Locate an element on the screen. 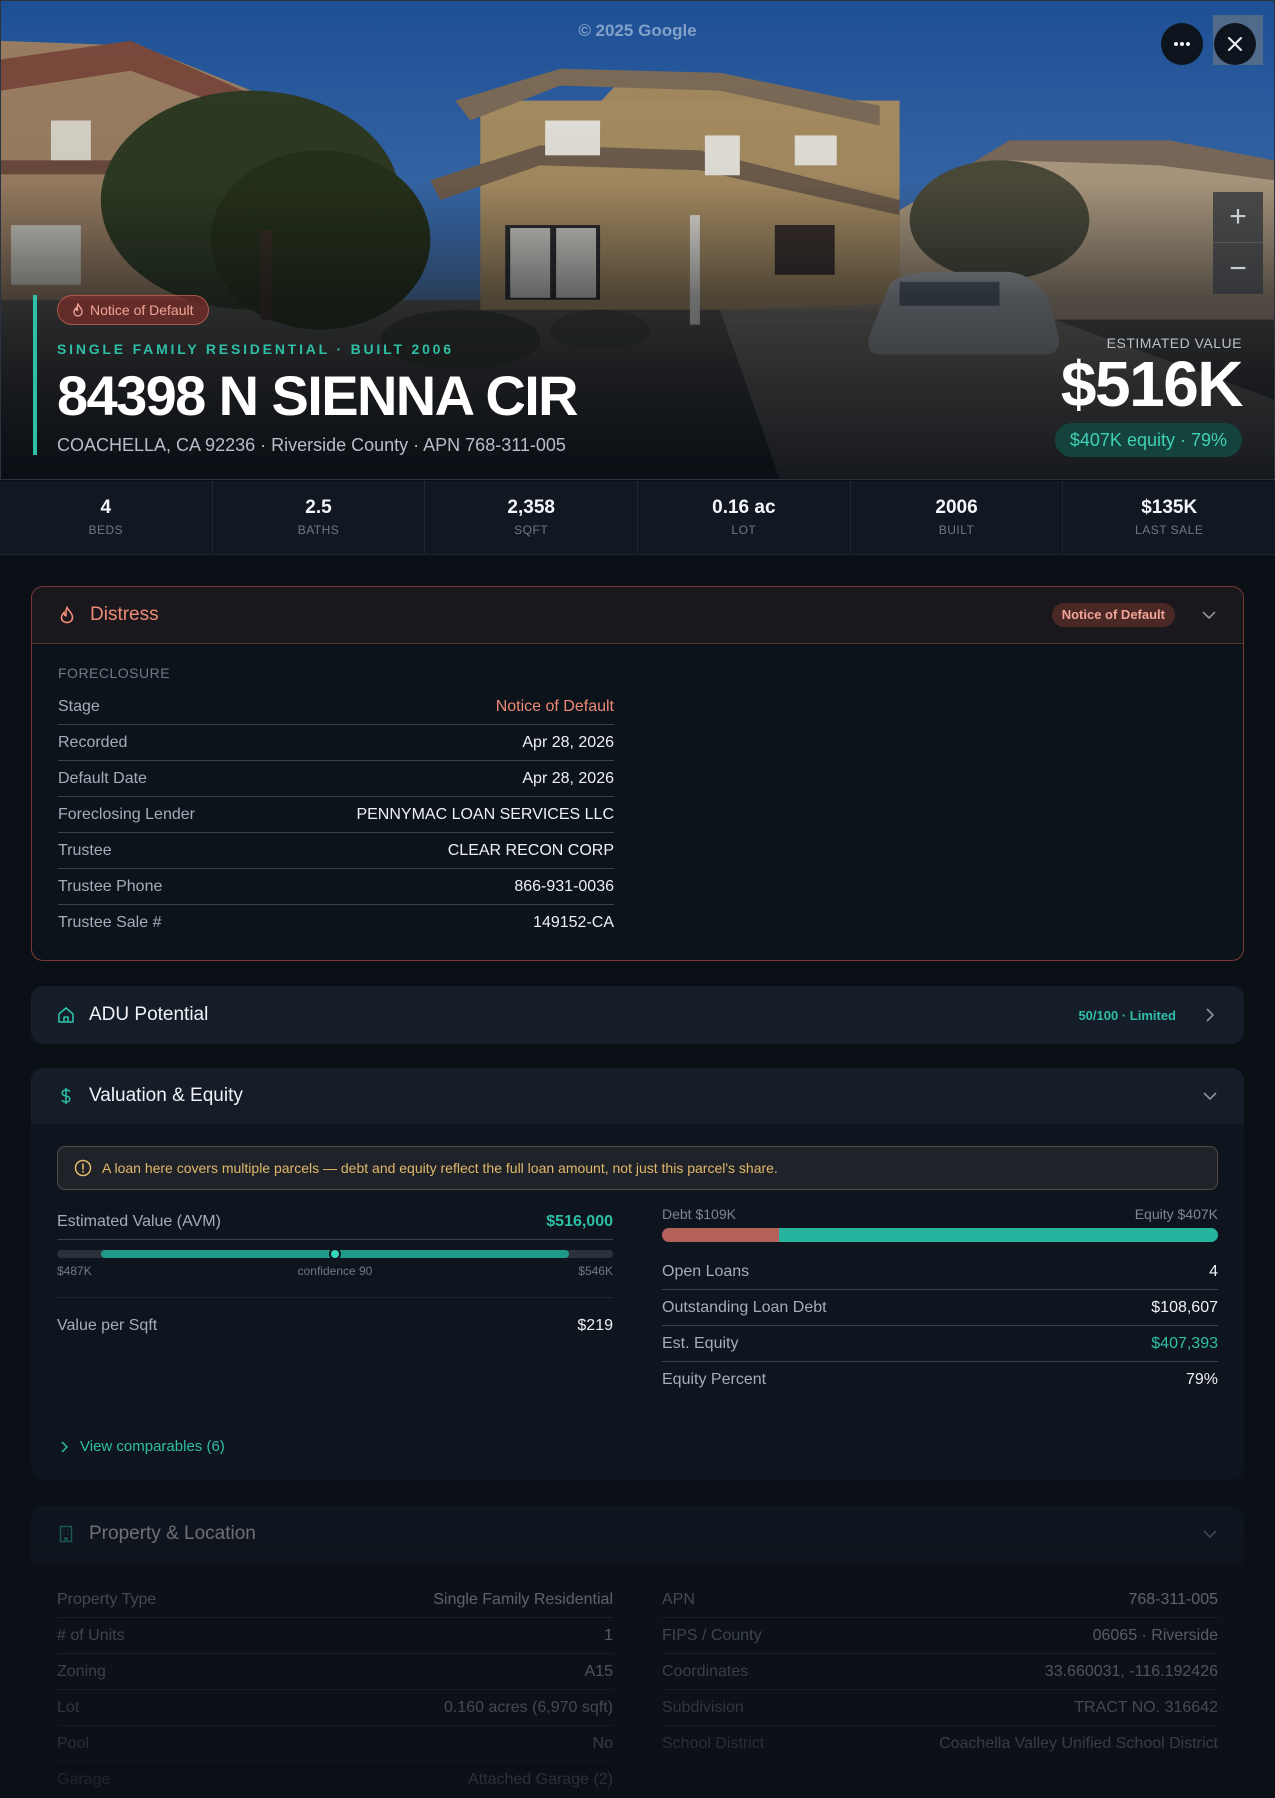  stat-label: SQFT is located at coordinates (531, 530).